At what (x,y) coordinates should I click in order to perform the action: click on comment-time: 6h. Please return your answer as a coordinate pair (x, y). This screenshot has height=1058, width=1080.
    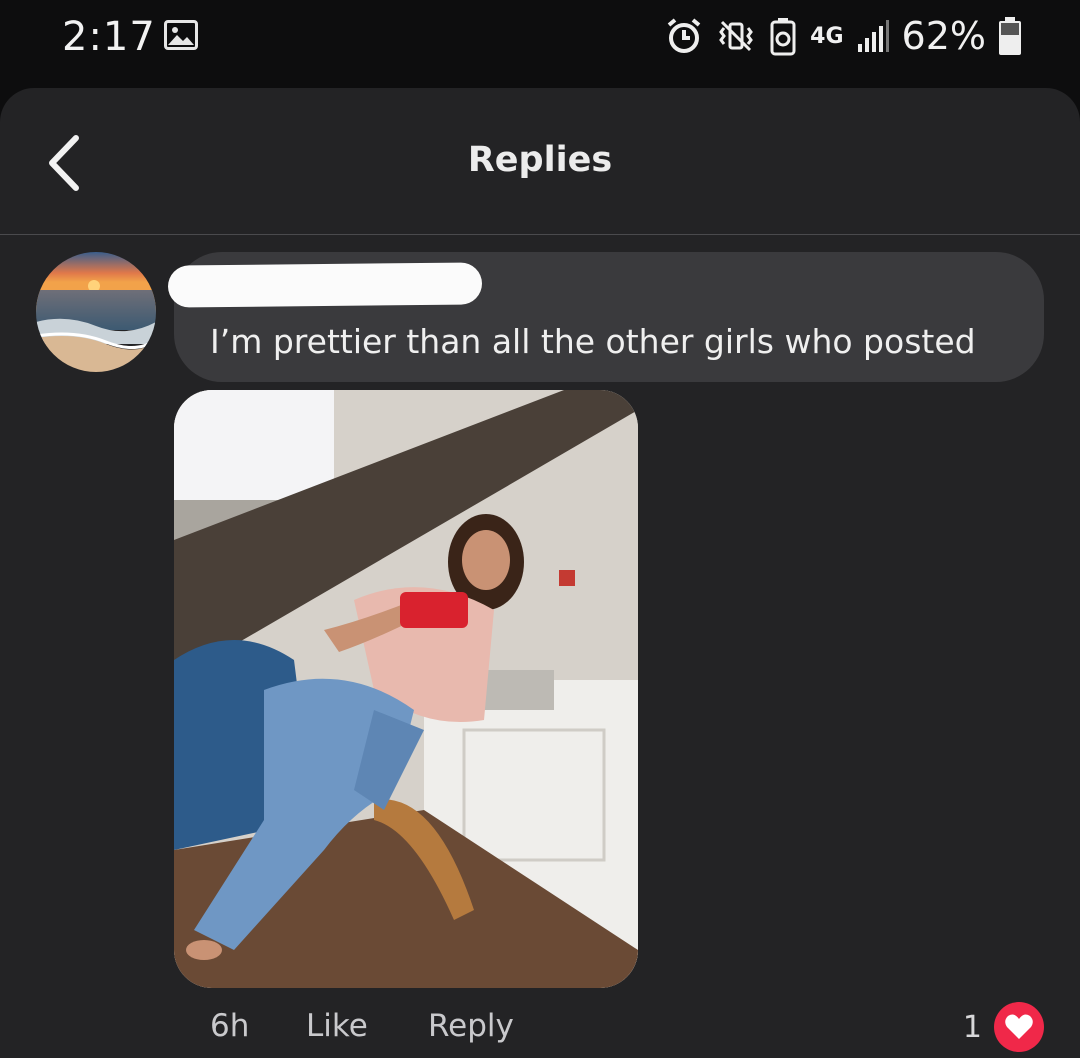
    Looking at the image, I should click on (230, 1026).